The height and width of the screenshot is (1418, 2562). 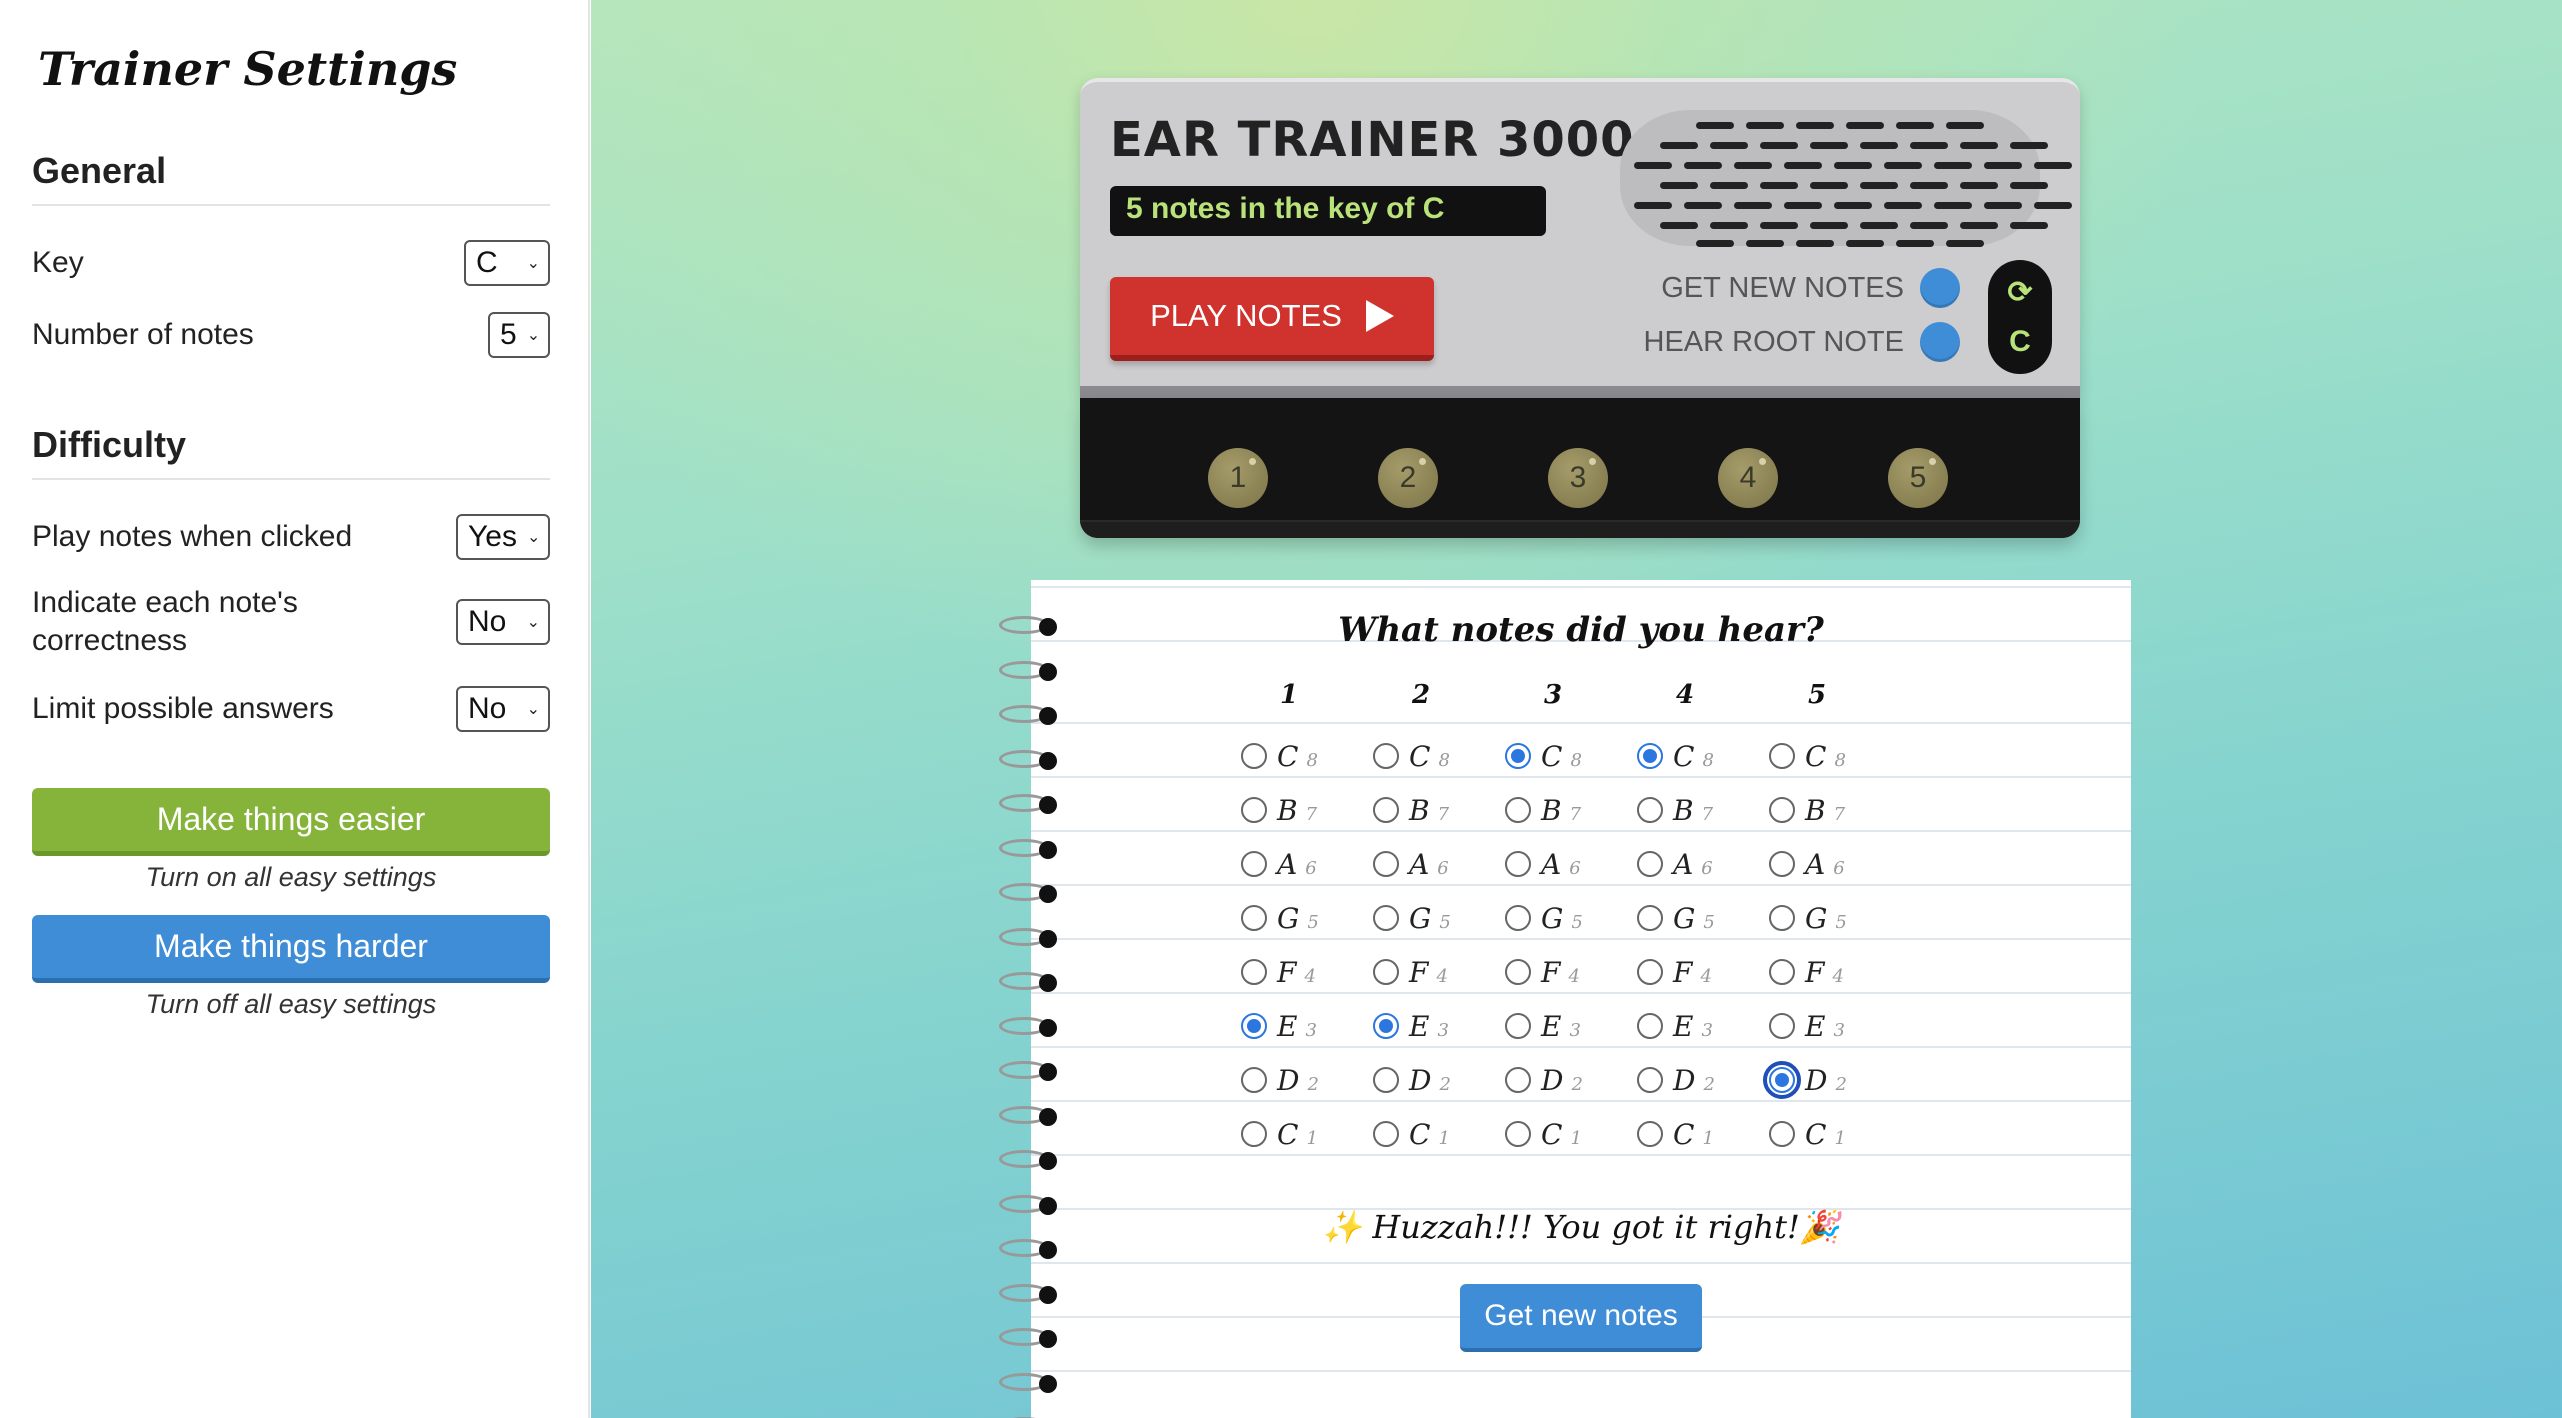 I want to click on note-knob-2: 2, so click(x=1408, y=478).